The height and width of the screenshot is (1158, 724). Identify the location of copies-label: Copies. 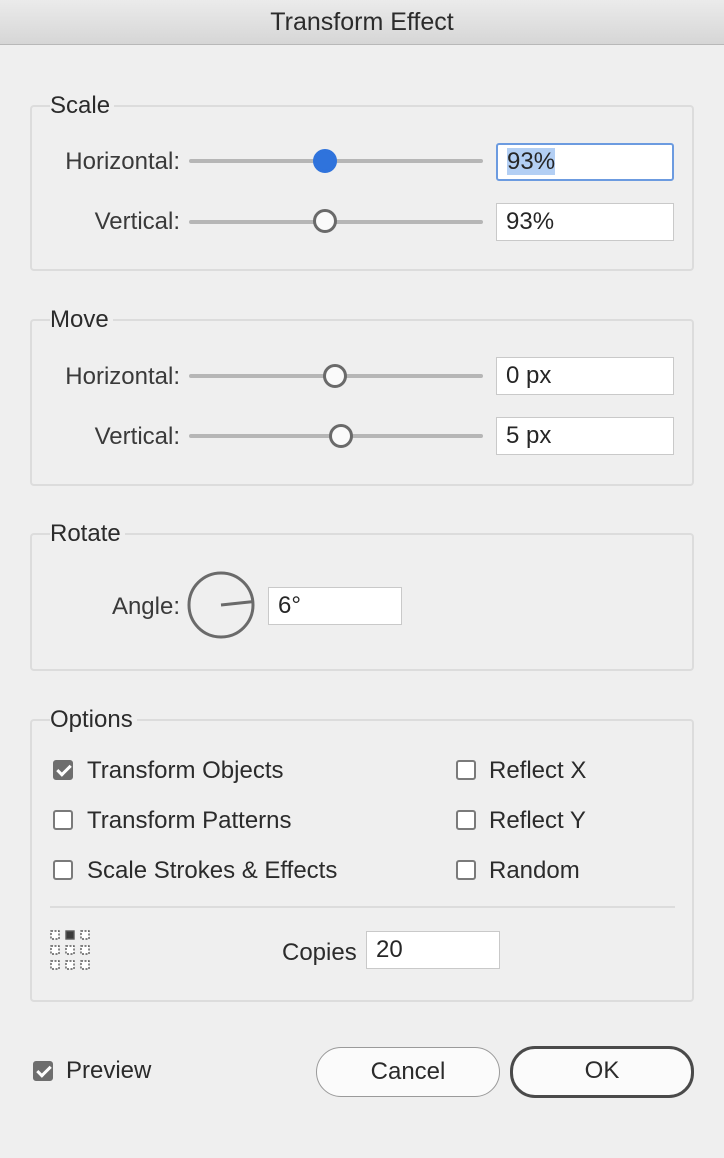
(319, 952).